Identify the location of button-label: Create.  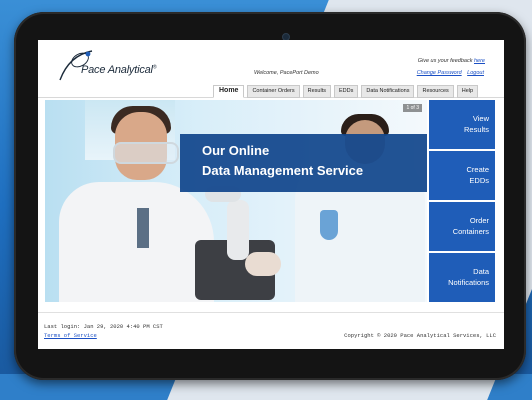
(477, 170).